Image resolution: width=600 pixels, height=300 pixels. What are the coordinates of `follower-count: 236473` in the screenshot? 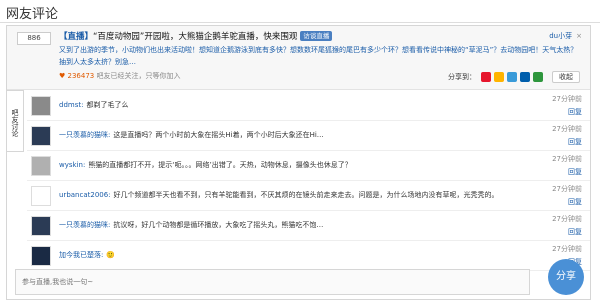 It's located at (81, 76).